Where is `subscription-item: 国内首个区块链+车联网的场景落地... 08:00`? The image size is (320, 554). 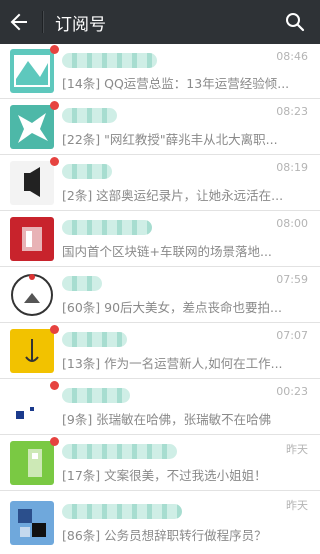
subscription-item: 国内首个区块链+车联网的场景落地... 08:00 is located at coordinates (160, 239).